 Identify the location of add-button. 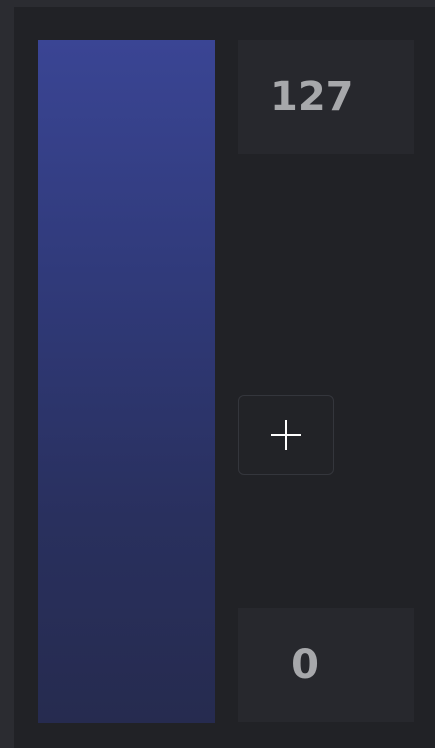
(286, 435).